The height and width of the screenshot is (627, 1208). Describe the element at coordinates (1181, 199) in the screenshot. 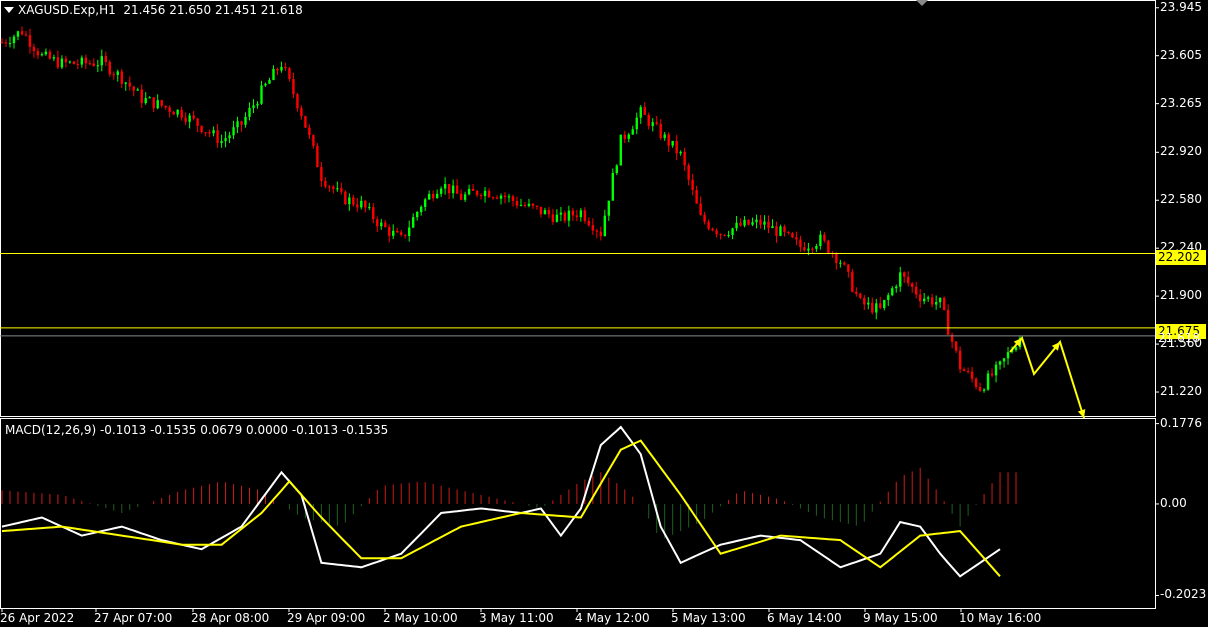

I see `price-tick-label: 22.580` at that location.